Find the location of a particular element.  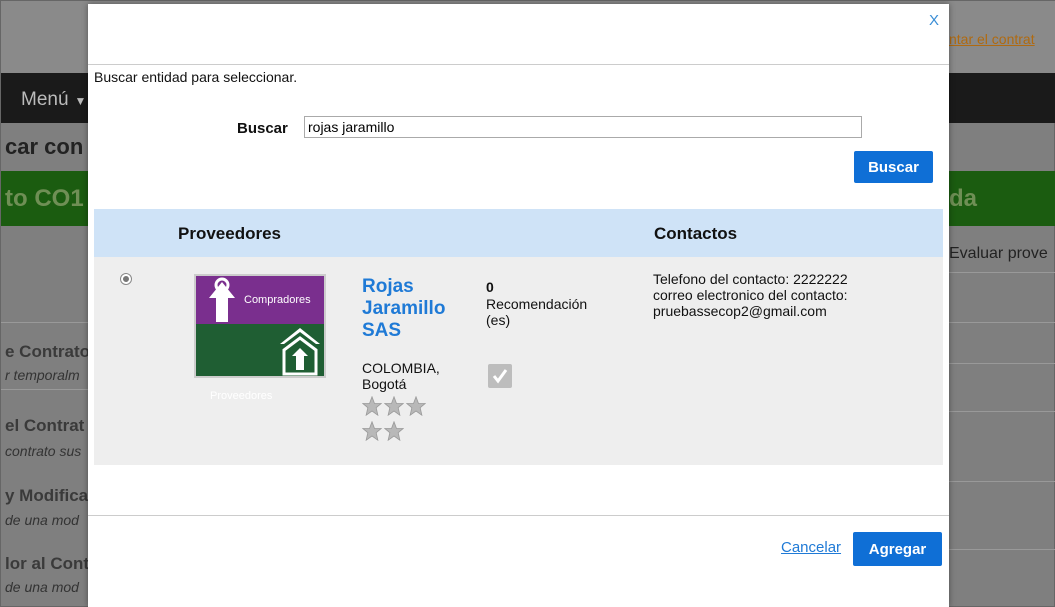

search-input is located at coordinates (583, 127).